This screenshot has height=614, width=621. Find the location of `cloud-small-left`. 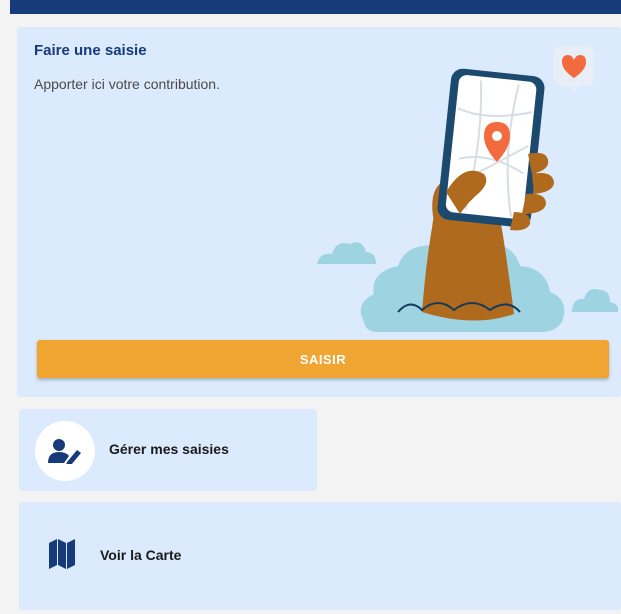

cloud-small-left is located at coordinates (346, 253).